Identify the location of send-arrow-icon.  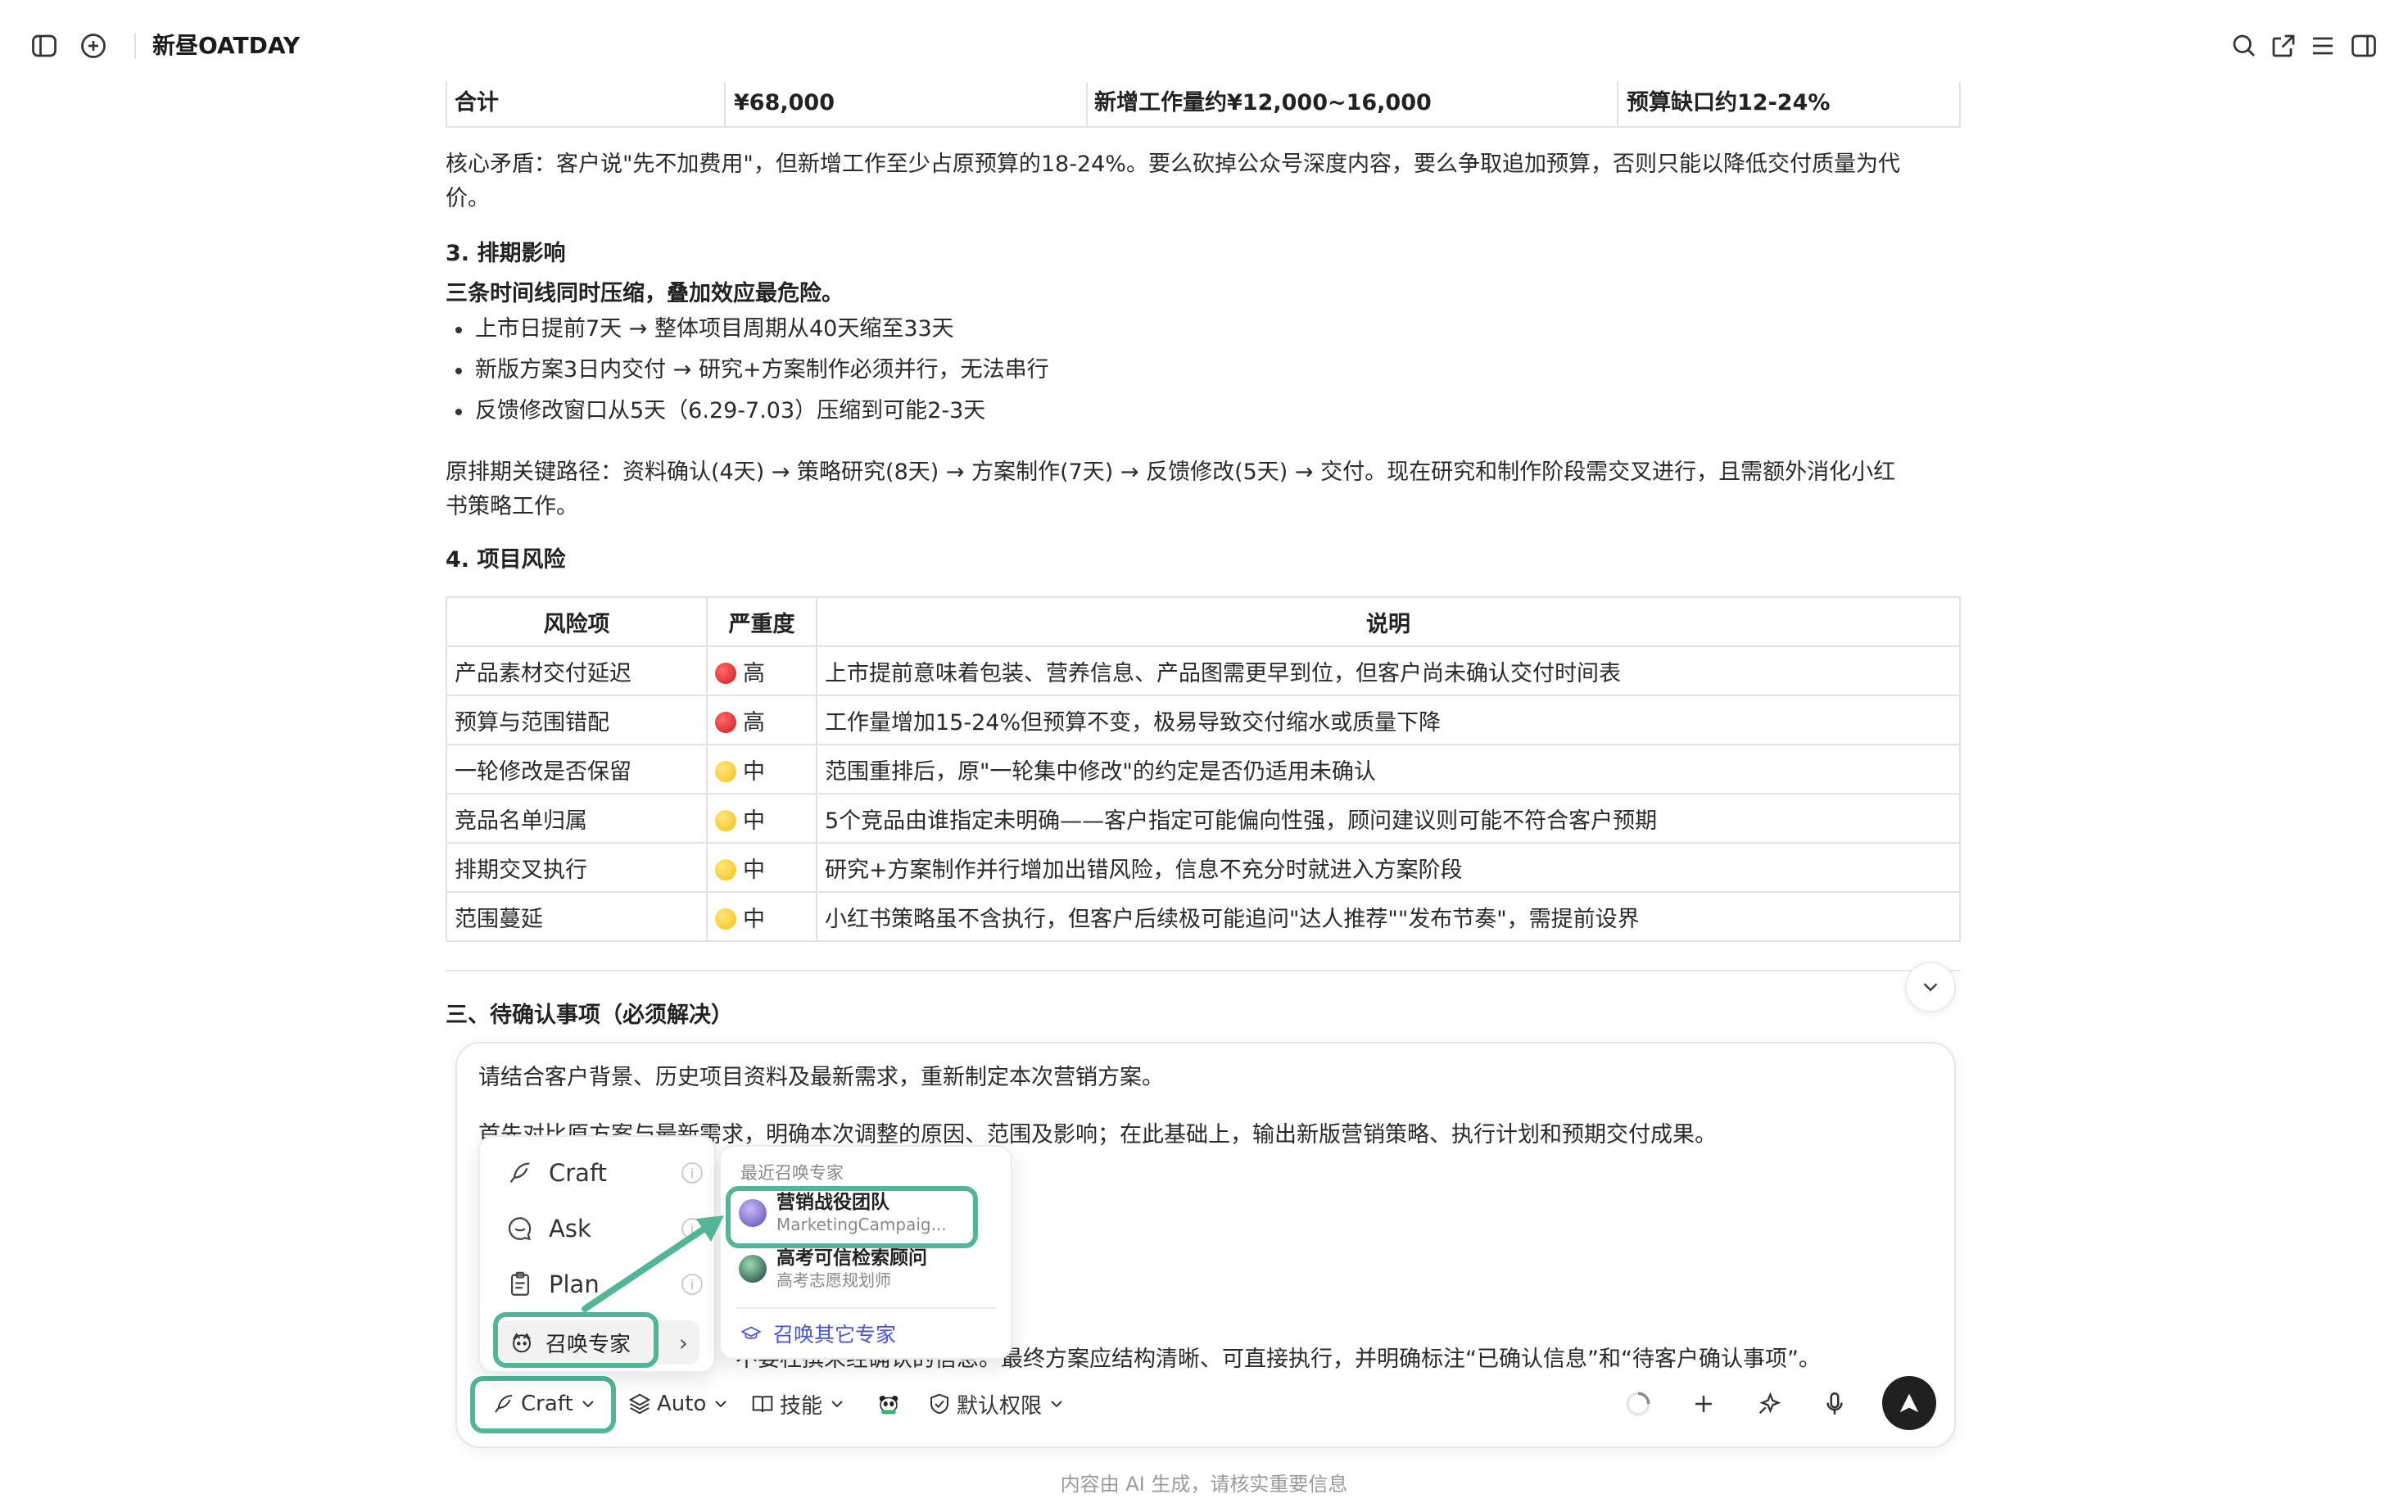
(1909, 1403).